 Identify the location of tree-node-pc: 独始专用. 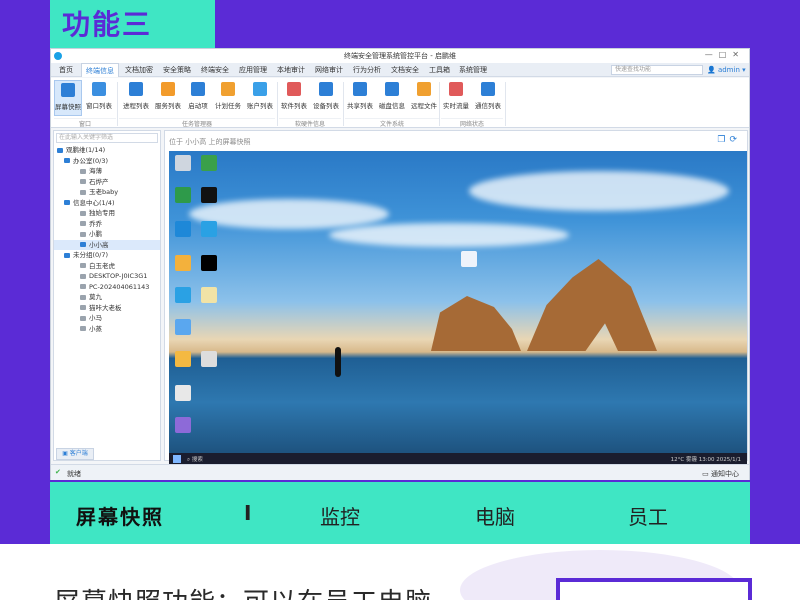
(107, 213).